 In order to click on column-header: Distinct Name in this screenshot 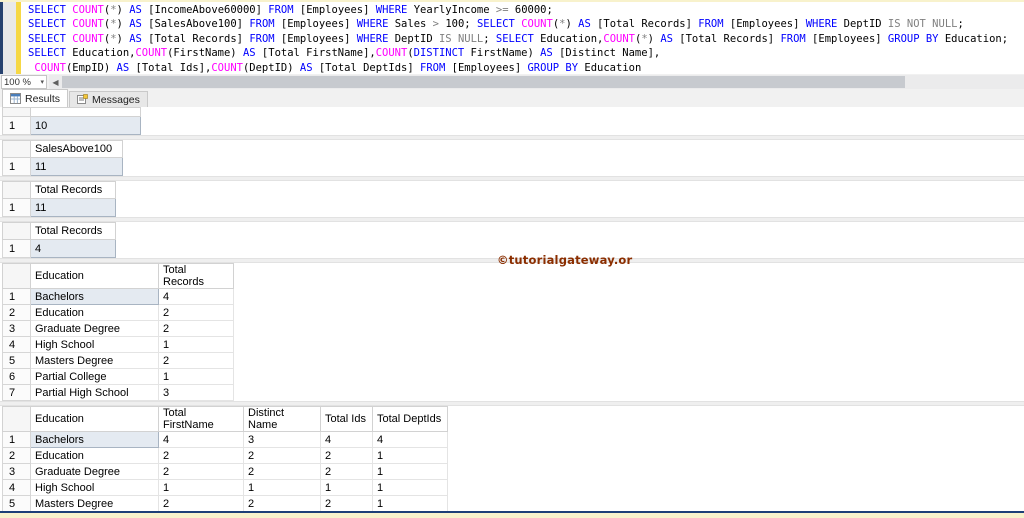, I will do `click(282, 419)`.